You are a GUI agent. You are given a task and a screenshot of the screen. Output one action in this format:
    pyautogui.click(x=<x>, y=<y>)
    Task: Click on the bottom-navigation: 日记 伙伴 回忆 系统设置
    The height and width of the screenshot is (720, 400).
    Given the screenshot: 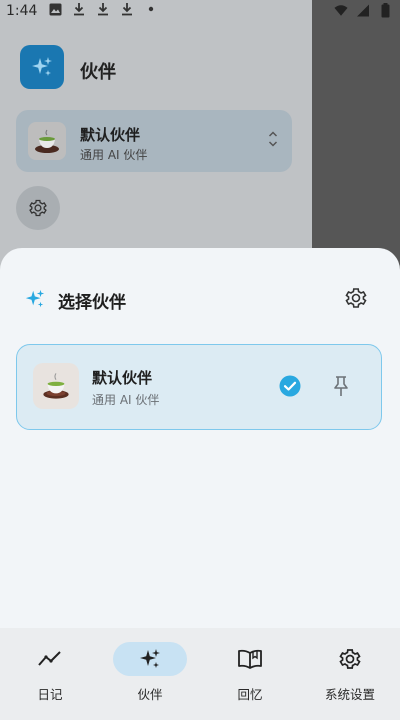 What is the action you would take?
    pyautogui.click(x=200, y=674)
    